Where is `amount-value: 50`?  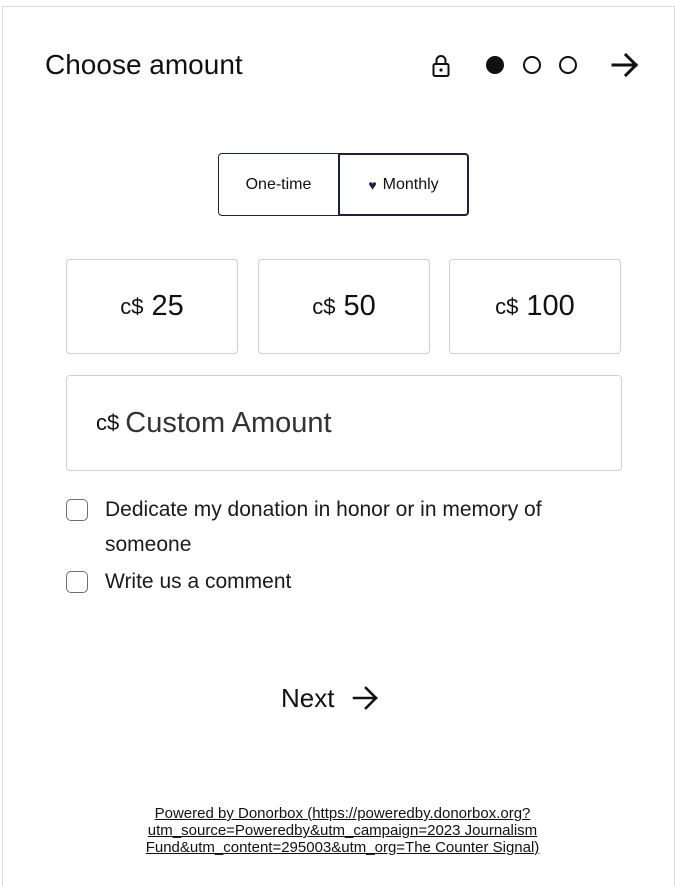 amount-value: 50 is located at coordinates (359, 306).